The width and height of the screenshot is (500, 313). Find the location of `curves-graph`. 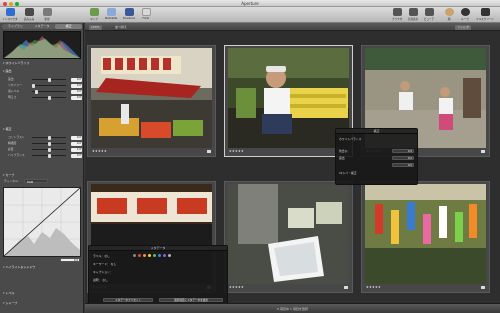

curves-graph is located at coordinates (42, 222).